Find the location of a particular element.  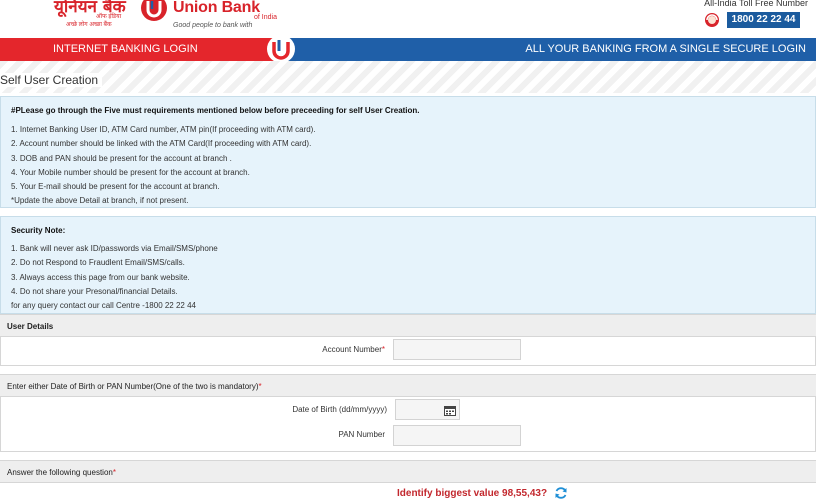

toll-free-number: 1800 22 22 44 is located at coordinates (763, 20).